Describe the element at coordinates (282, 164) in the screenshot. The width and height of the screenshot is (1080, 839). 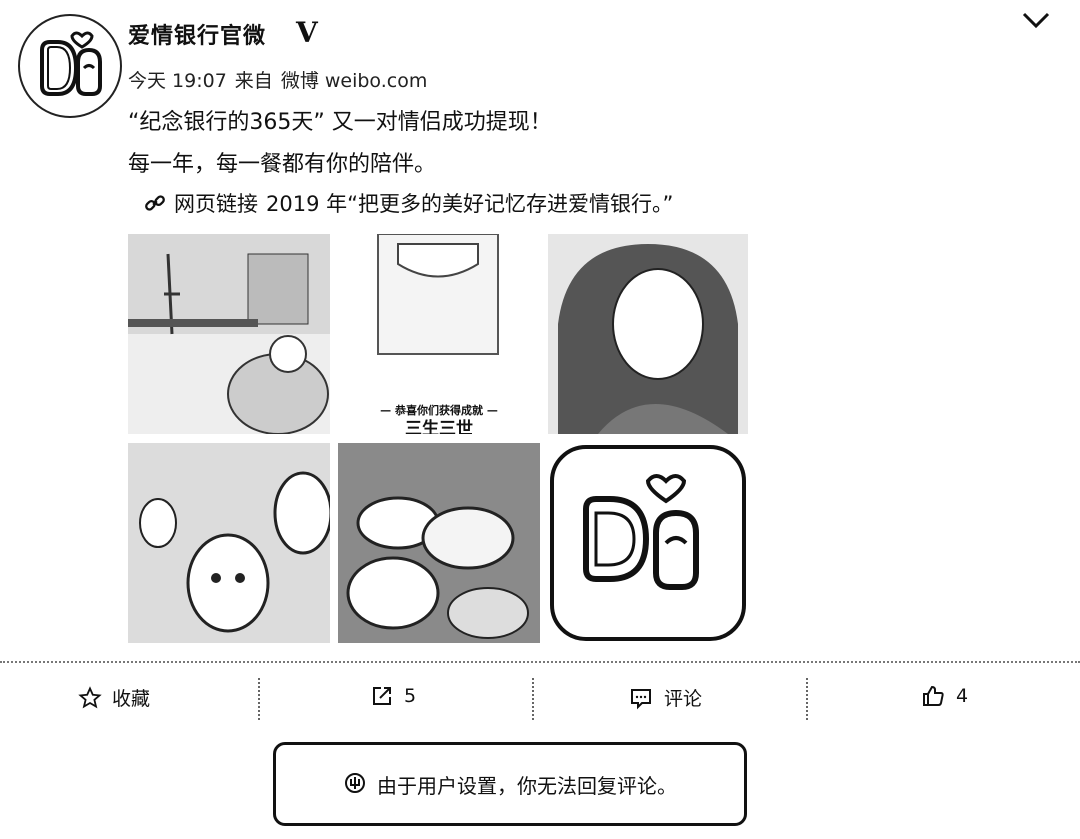
I see `post-text-line-2: 每一年，每一餐都有你的陪伴。` at that location.